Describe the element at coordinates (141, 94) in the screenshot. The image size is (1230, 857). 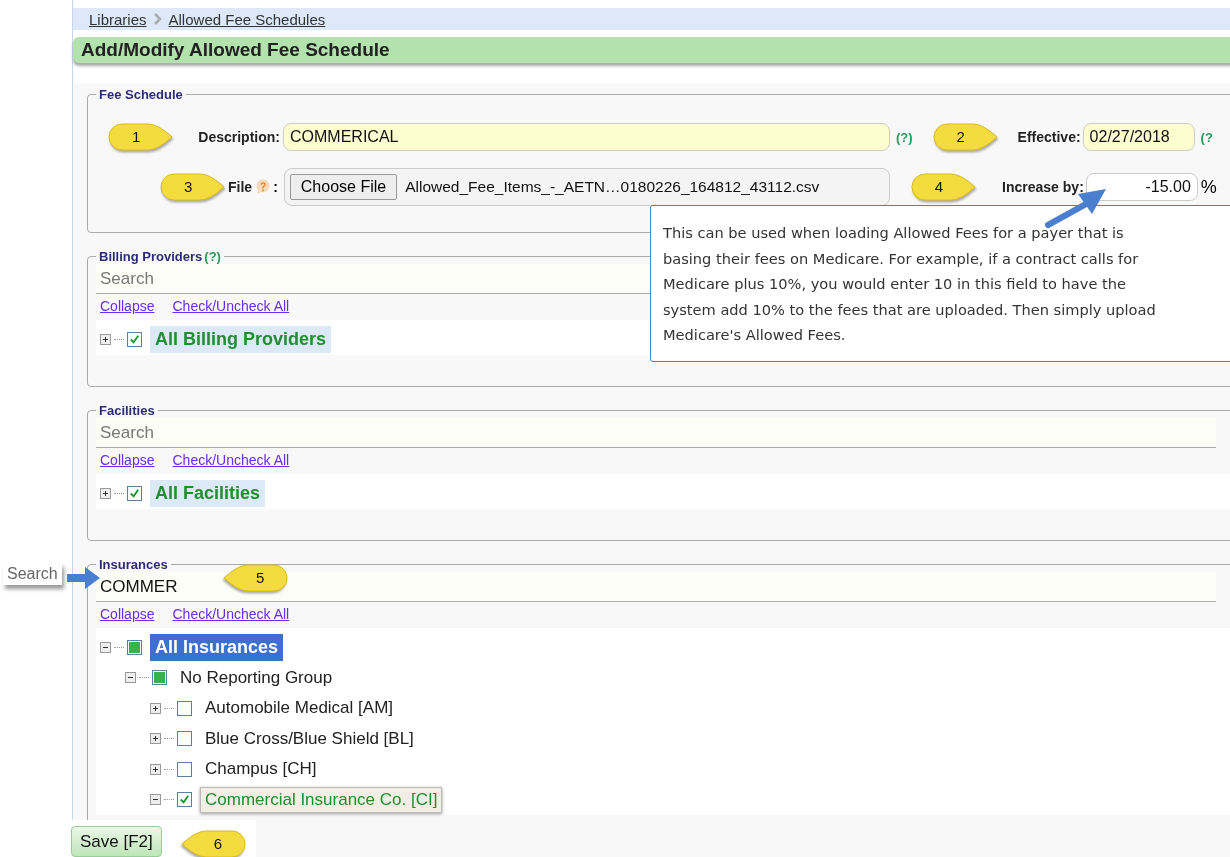
I see `legend: Fee Schedule` at that location.